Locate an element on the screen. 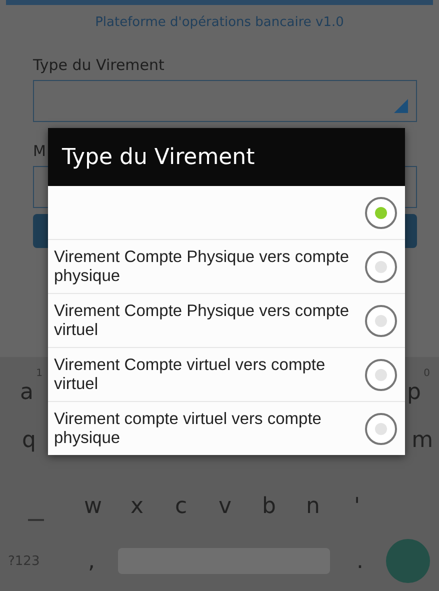  keyboard-key: w is located at coordinates (93, 506).